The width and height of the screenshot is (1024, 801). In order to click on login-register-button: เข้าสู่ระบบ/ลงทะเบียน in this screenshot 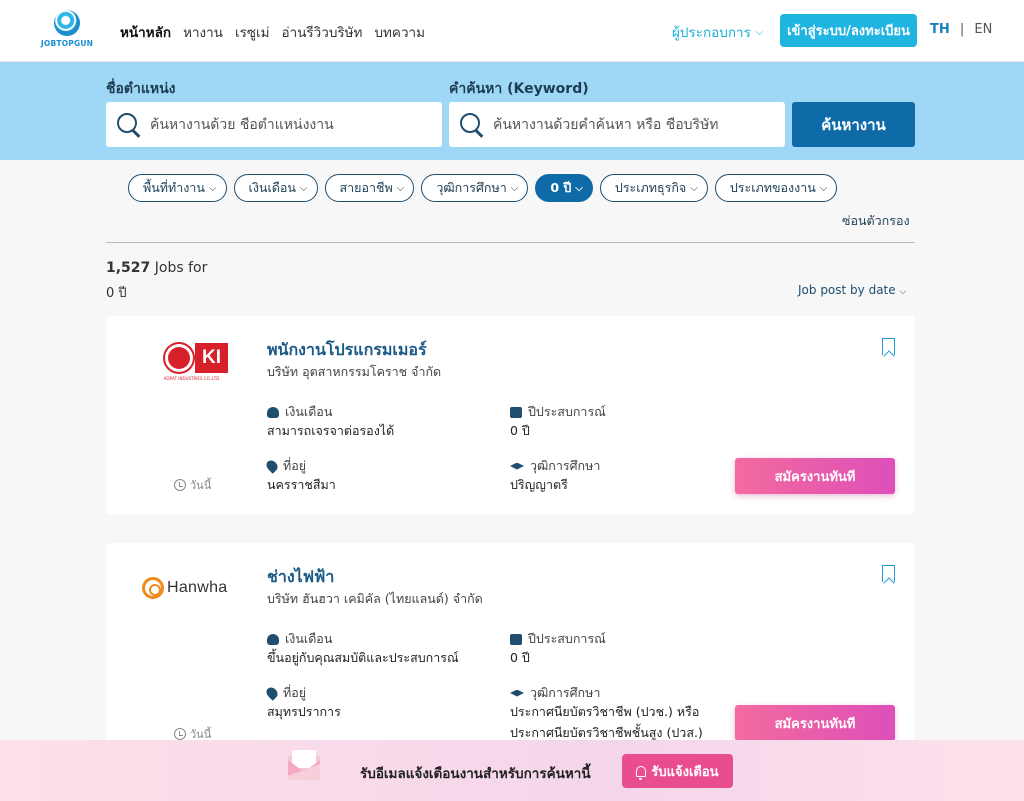, I will do `click(848, 30)`.